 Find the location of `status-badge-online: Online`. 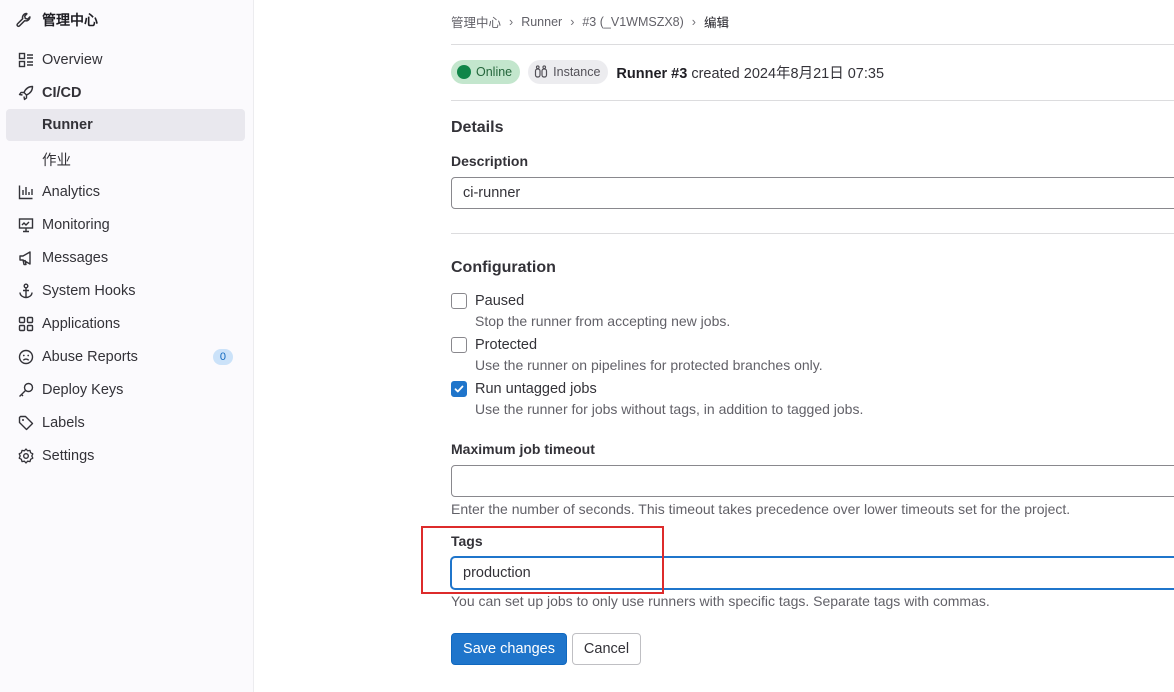

status-badge-online: Online is located at coordinates (486, 72).